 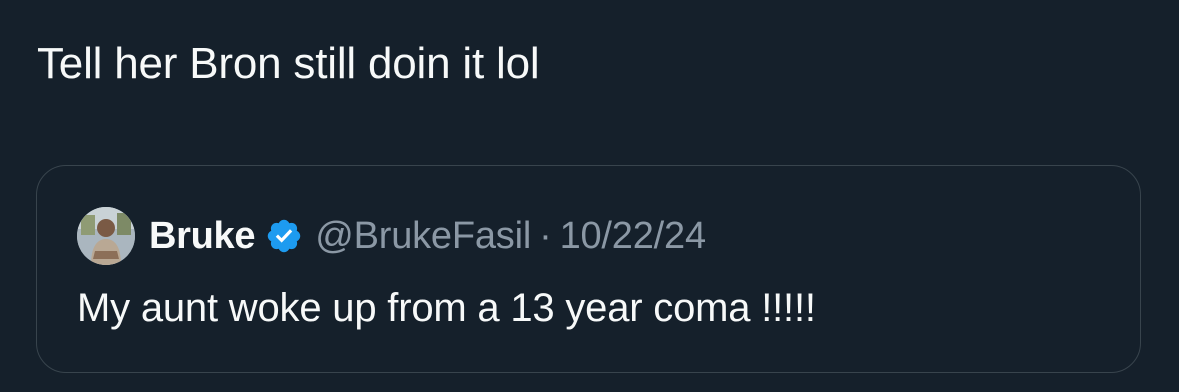 I want to click on author-handle: @BrukeFasil, so click(x=423, y=236).